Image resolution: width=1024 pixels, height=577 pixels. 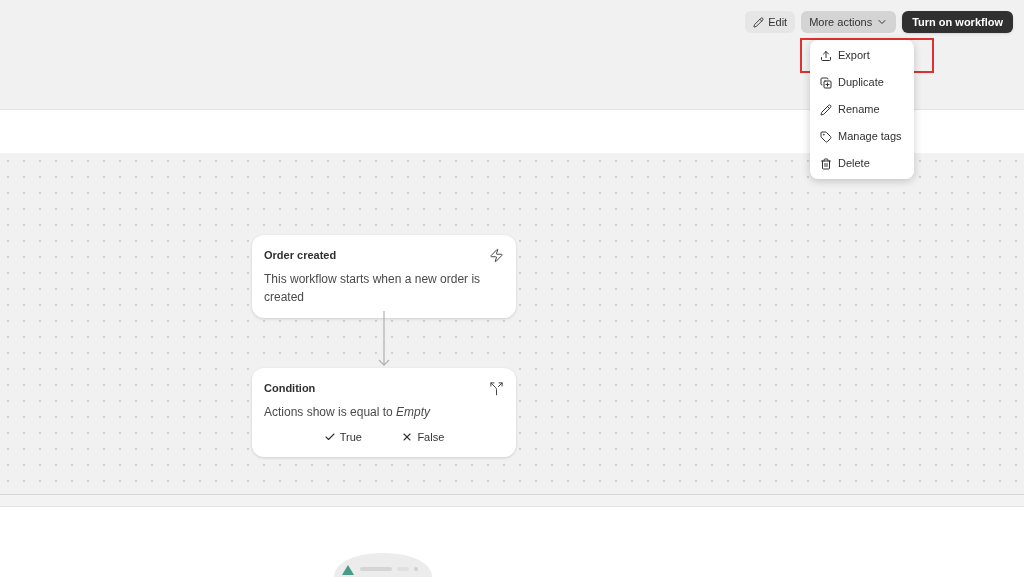 What do you see at coordinates (826, 82) in the screenshot?
I see `duplicate-icon` at bounding box center [826, 82].